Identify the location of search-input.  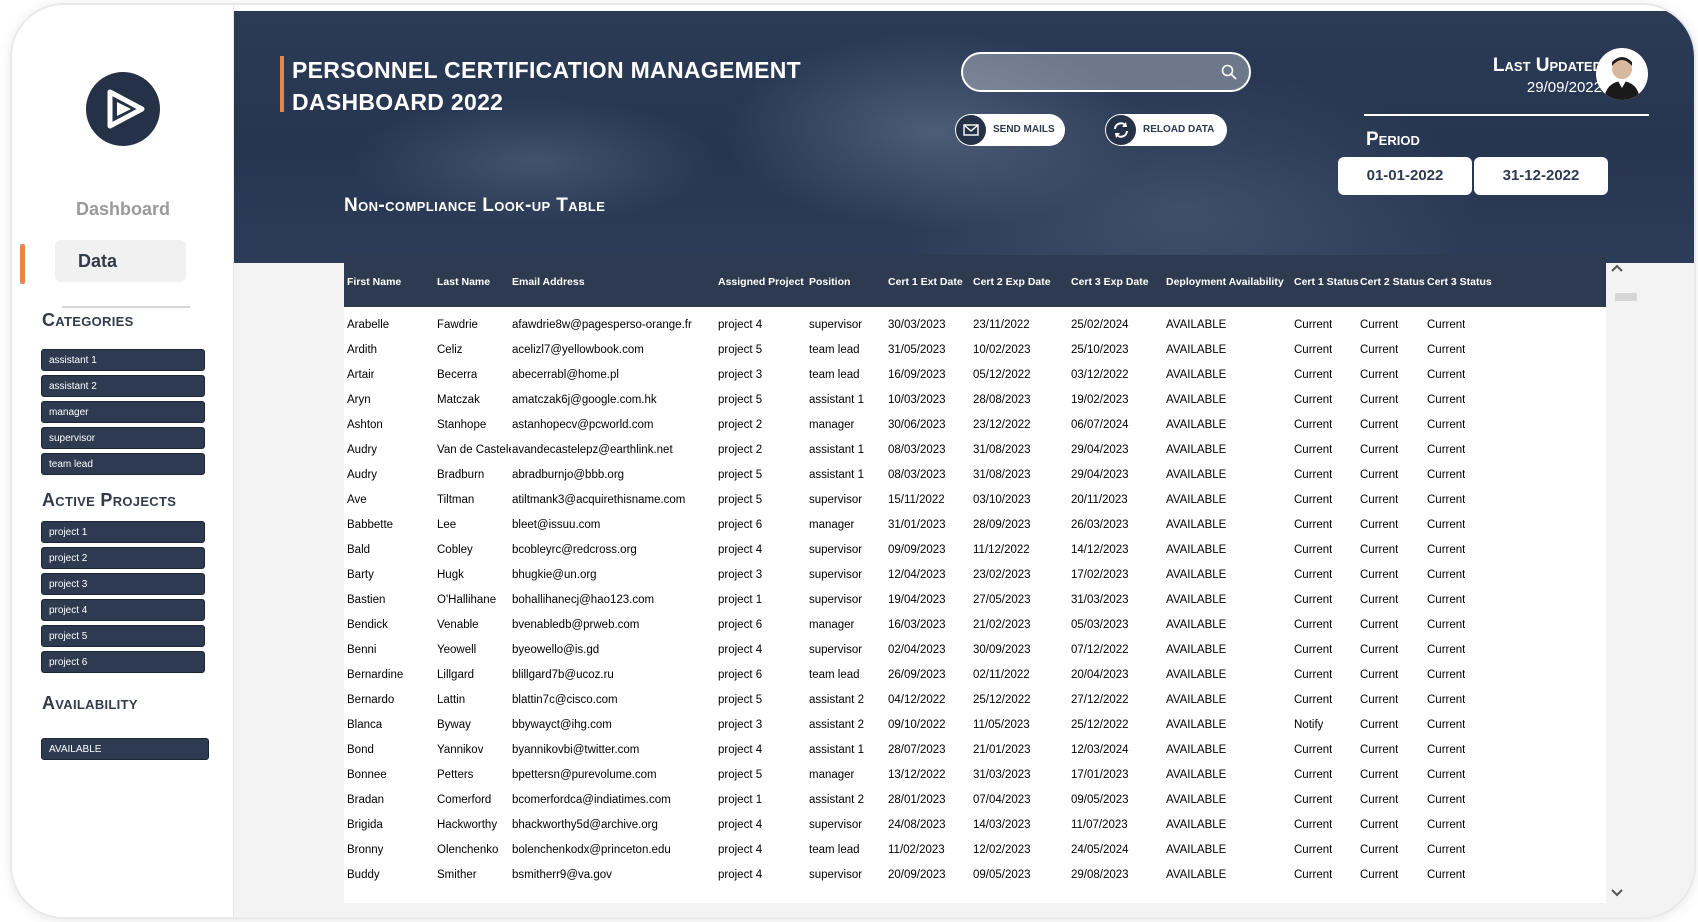
(1092, 72).